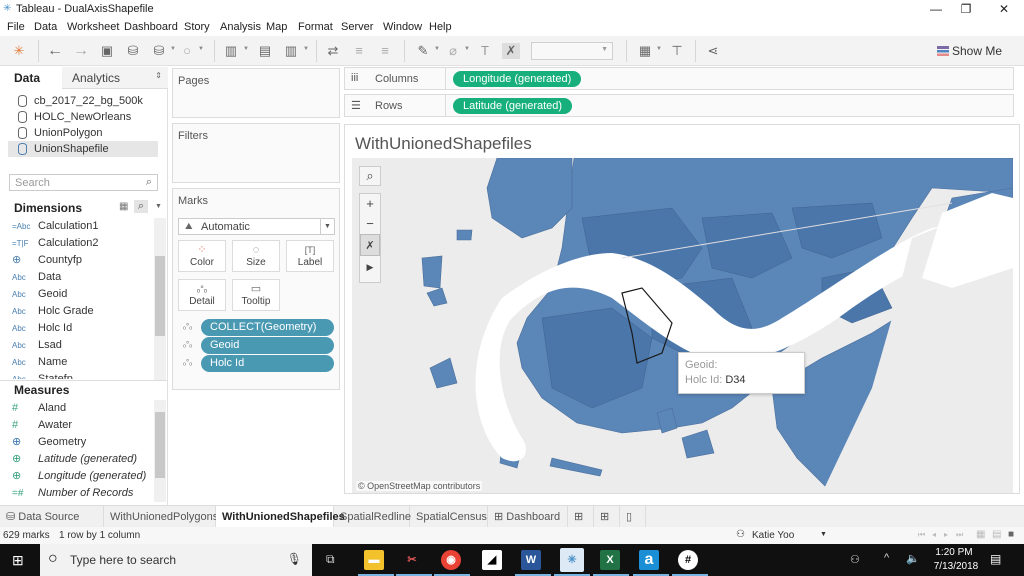 This screenshot has height=576, width=1024. Describe the element at coordinates (77, 493) in the screenshot. I see `field-item: =# Number of Records` at that location.